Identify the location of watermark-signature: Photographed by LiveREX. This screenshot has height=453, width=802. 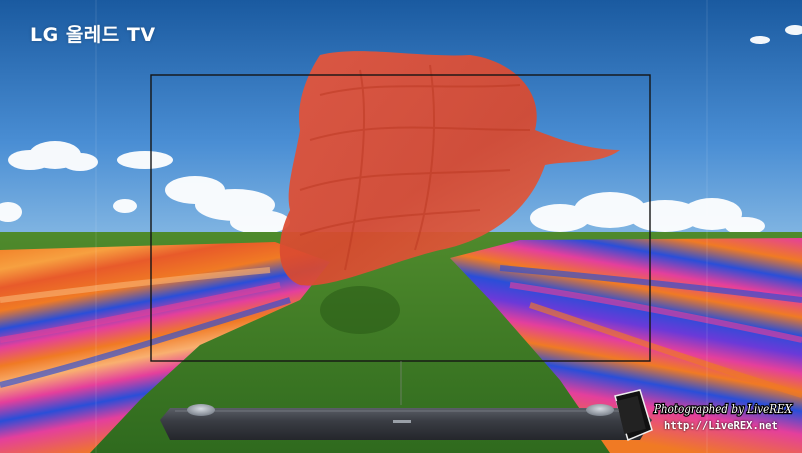
(723, 409).